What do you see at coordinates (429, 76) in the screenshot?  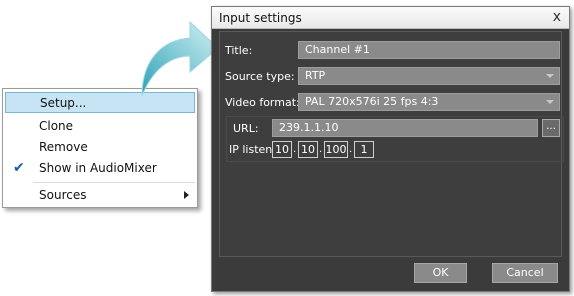 I see `source-type-select: RTP` at bounding box center [429, 76].